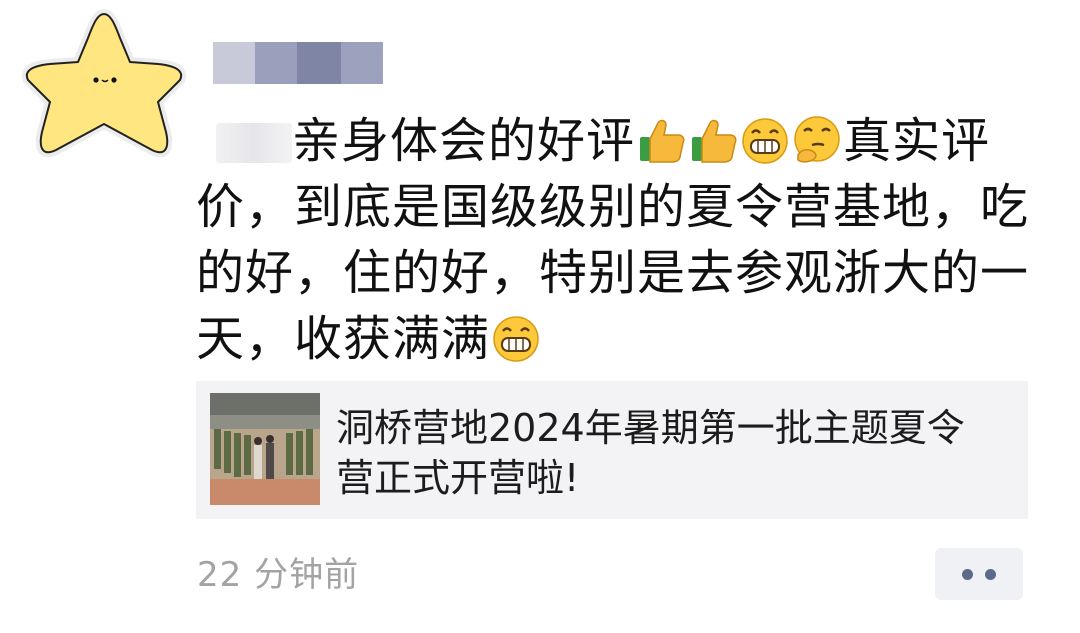 The image size is (1080, 633). I want to click on post-line: 天，收获满满, so click(611, 339).